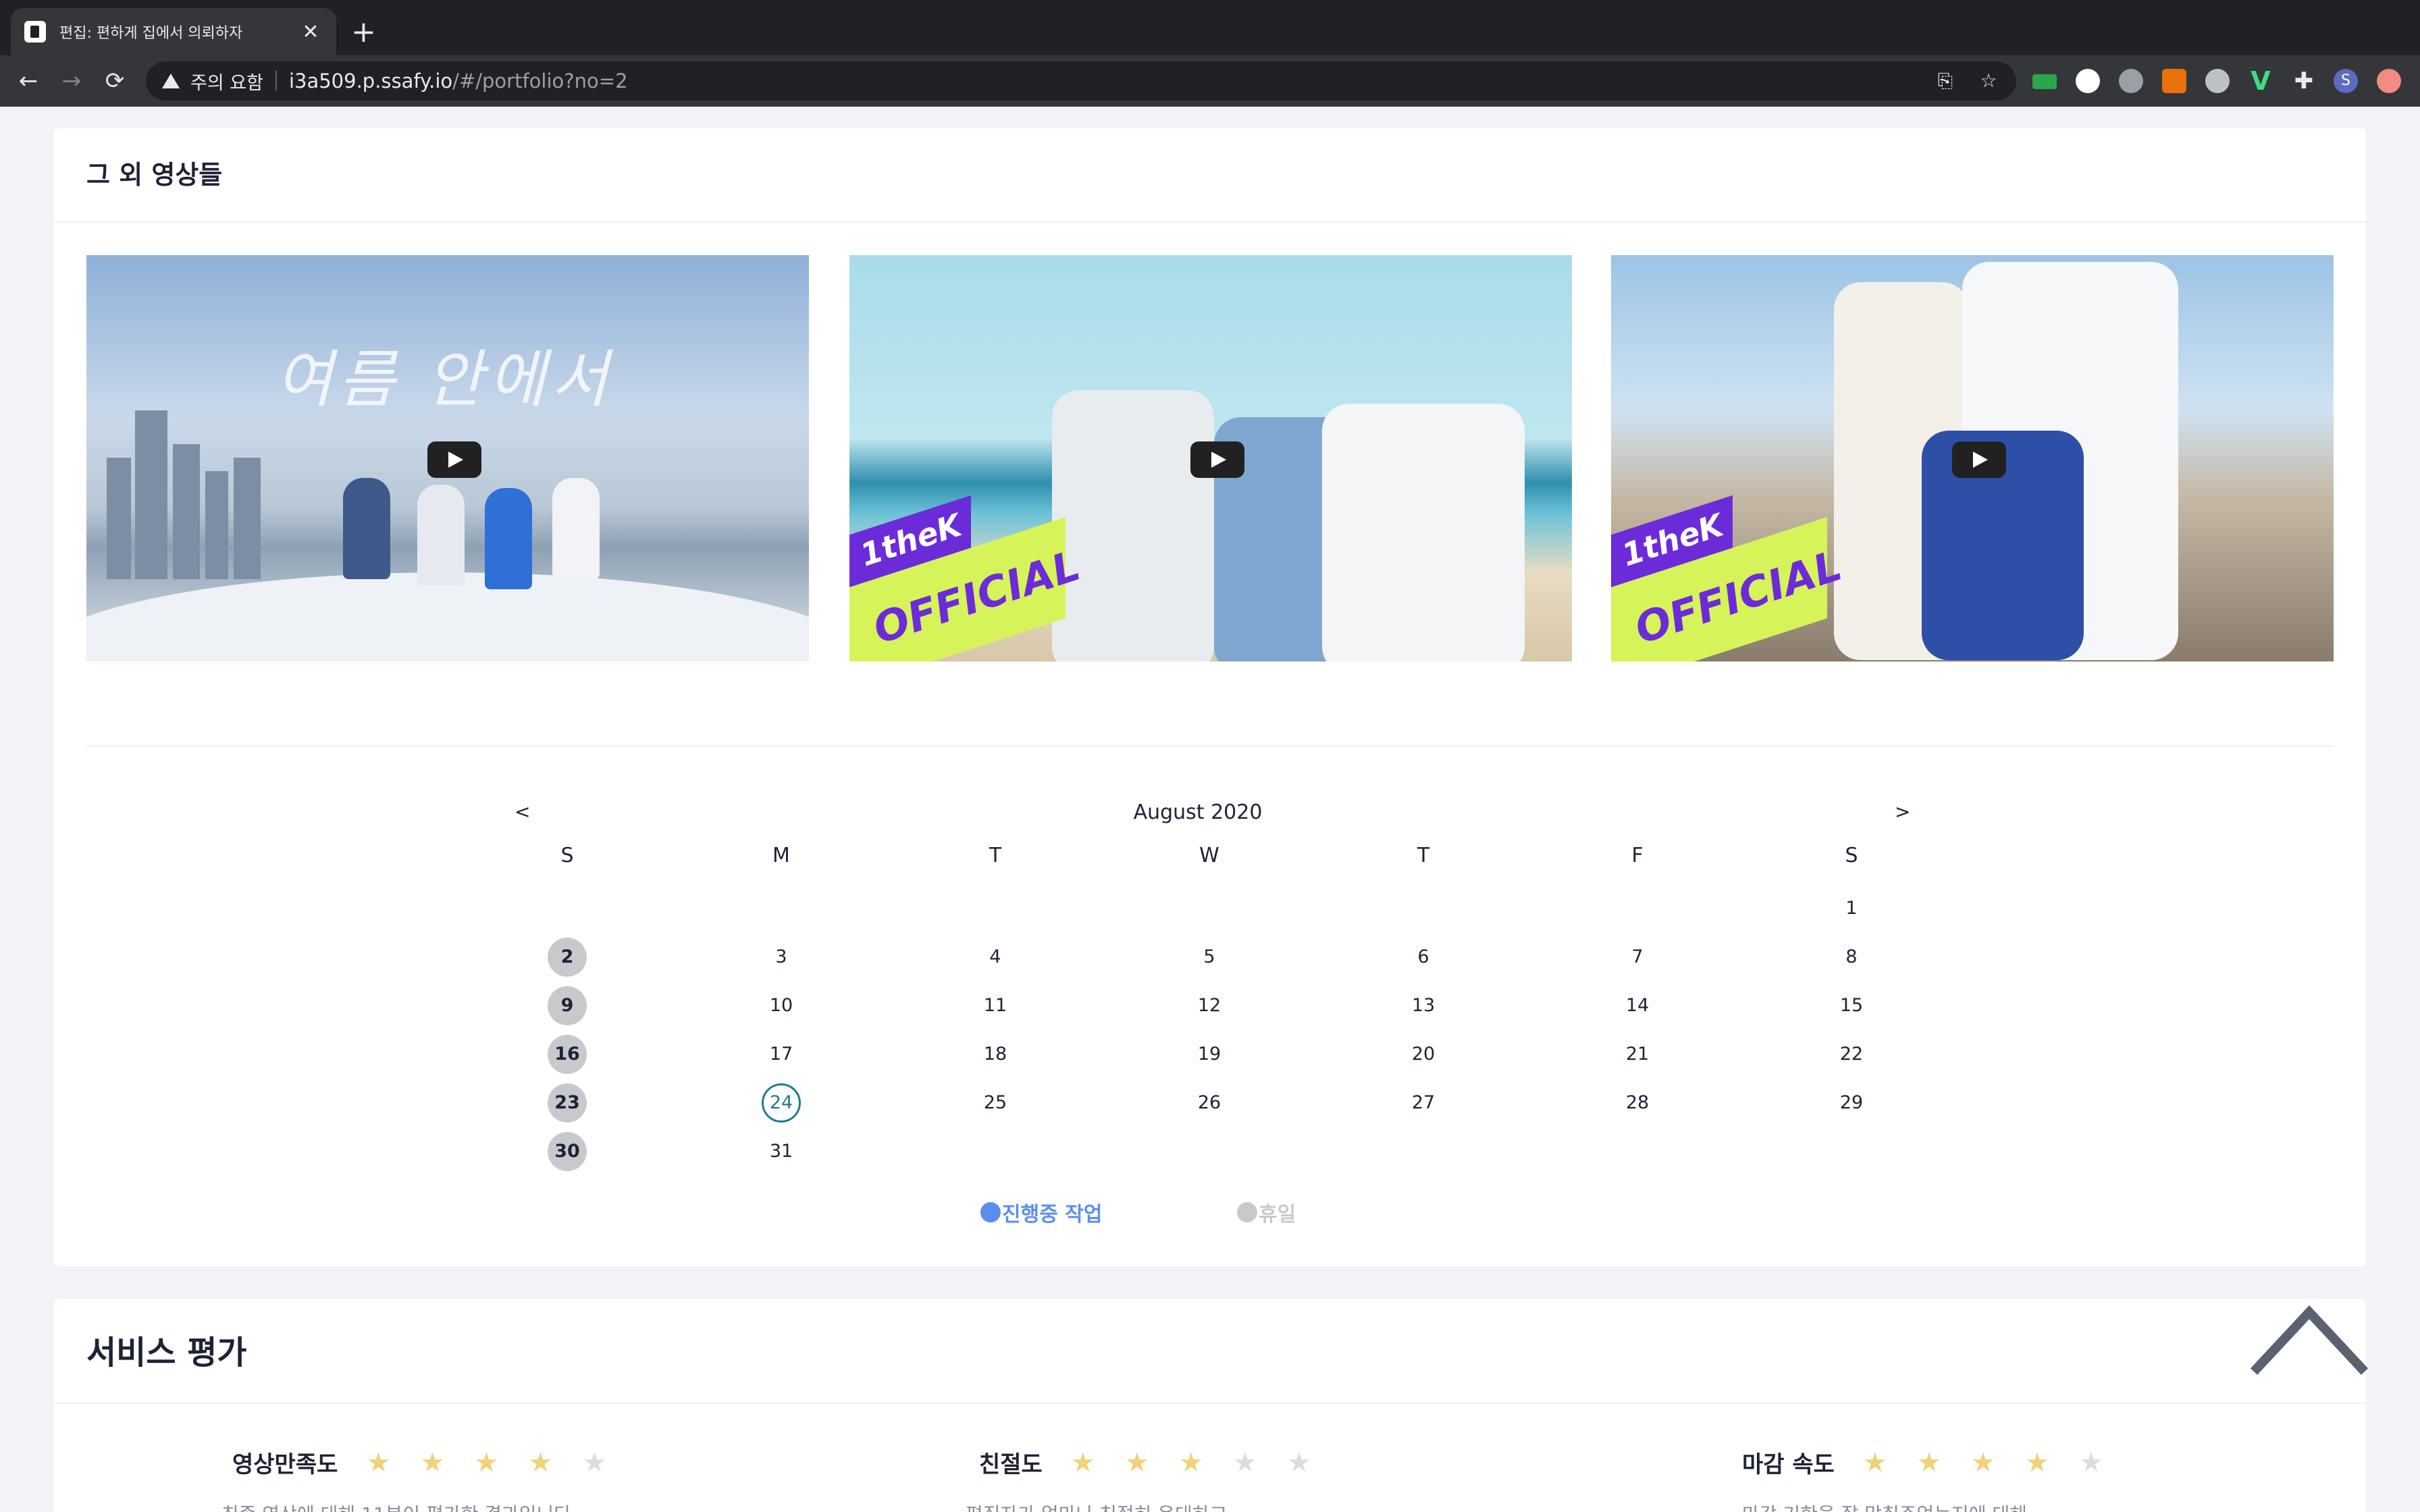 Image resolution: width=2420 pixels, height=1512 pixels. I want to click on vue-devtools-icon: V, so click(2260, 81).